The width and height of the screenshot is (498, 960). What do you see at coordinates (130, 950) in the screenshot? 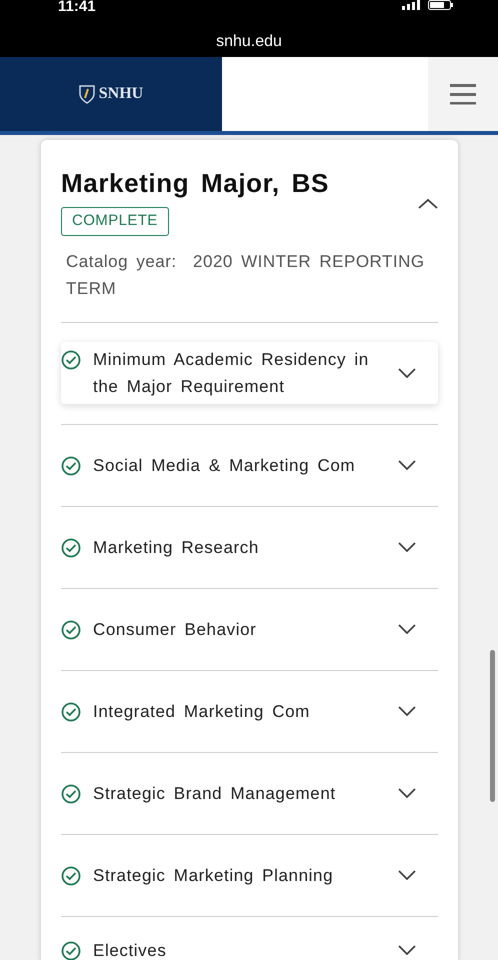
I see `requirement-label: Electives` at bounding box center [130, 950].